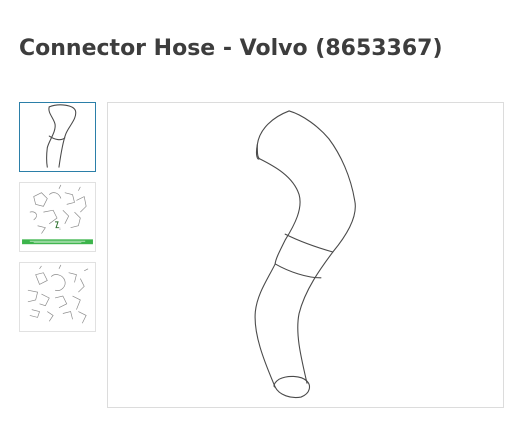  I want to click on thumbnail-hose, so click(57, 137).